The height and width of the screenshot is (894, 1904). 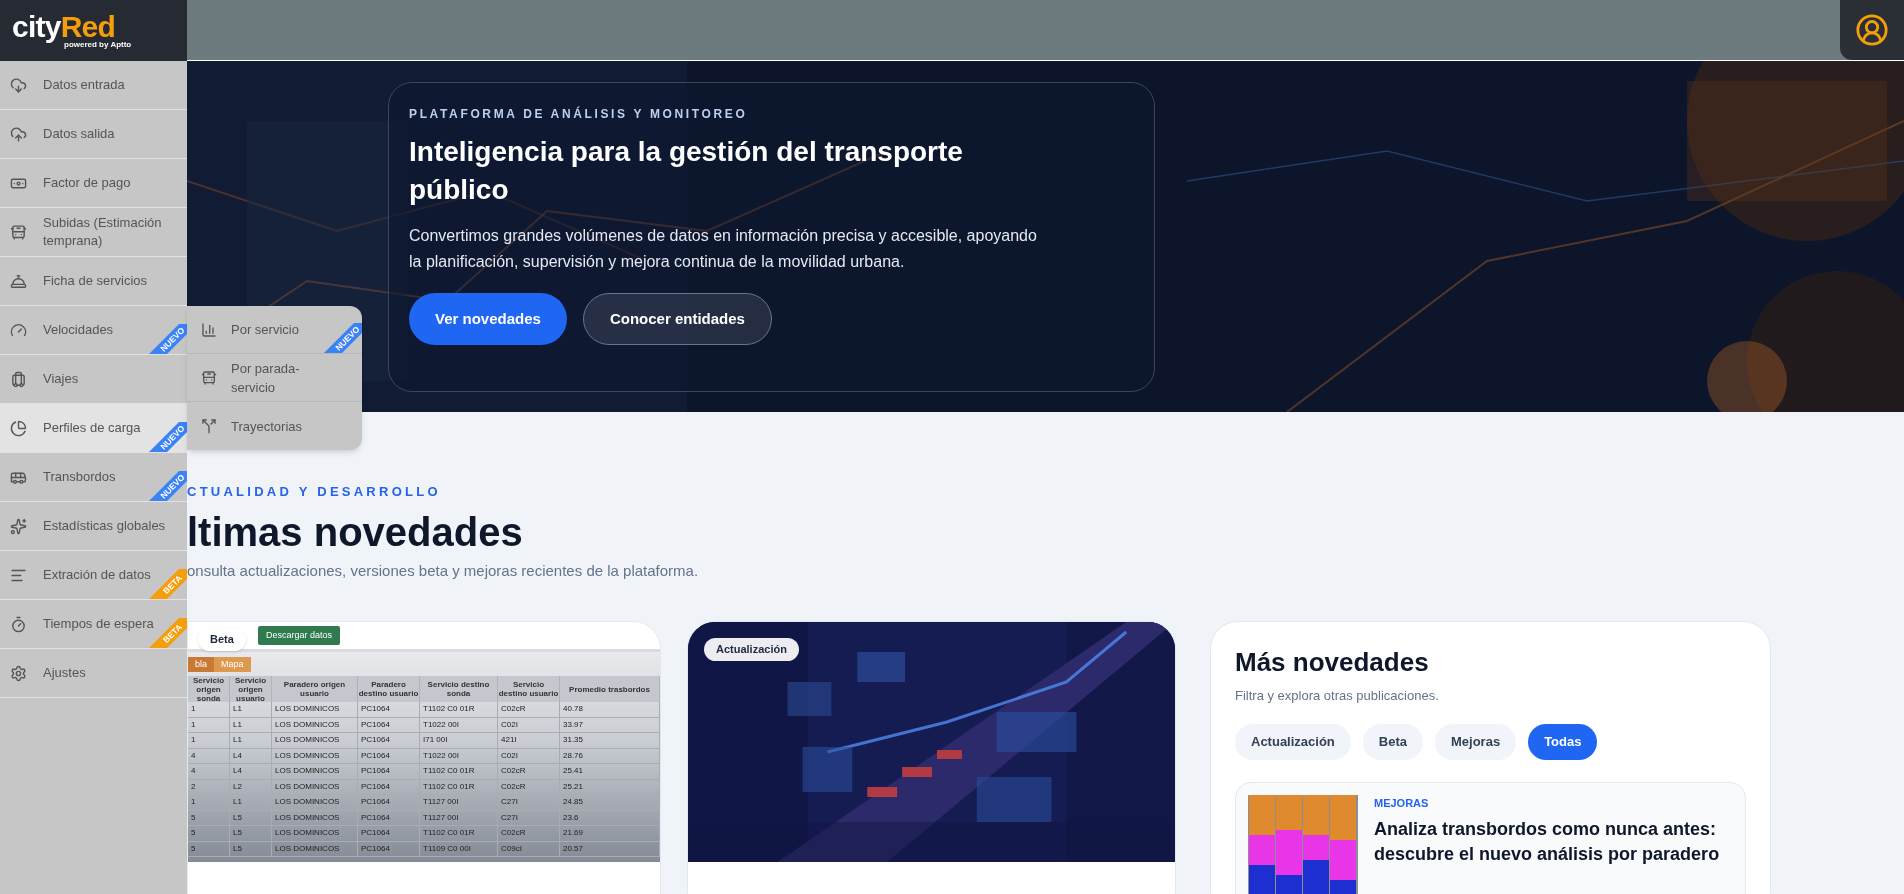 What do you see at coordinates (18, 428) in the screenshot?
I see `pie-chart-icon` at bounding box center [18, 428].